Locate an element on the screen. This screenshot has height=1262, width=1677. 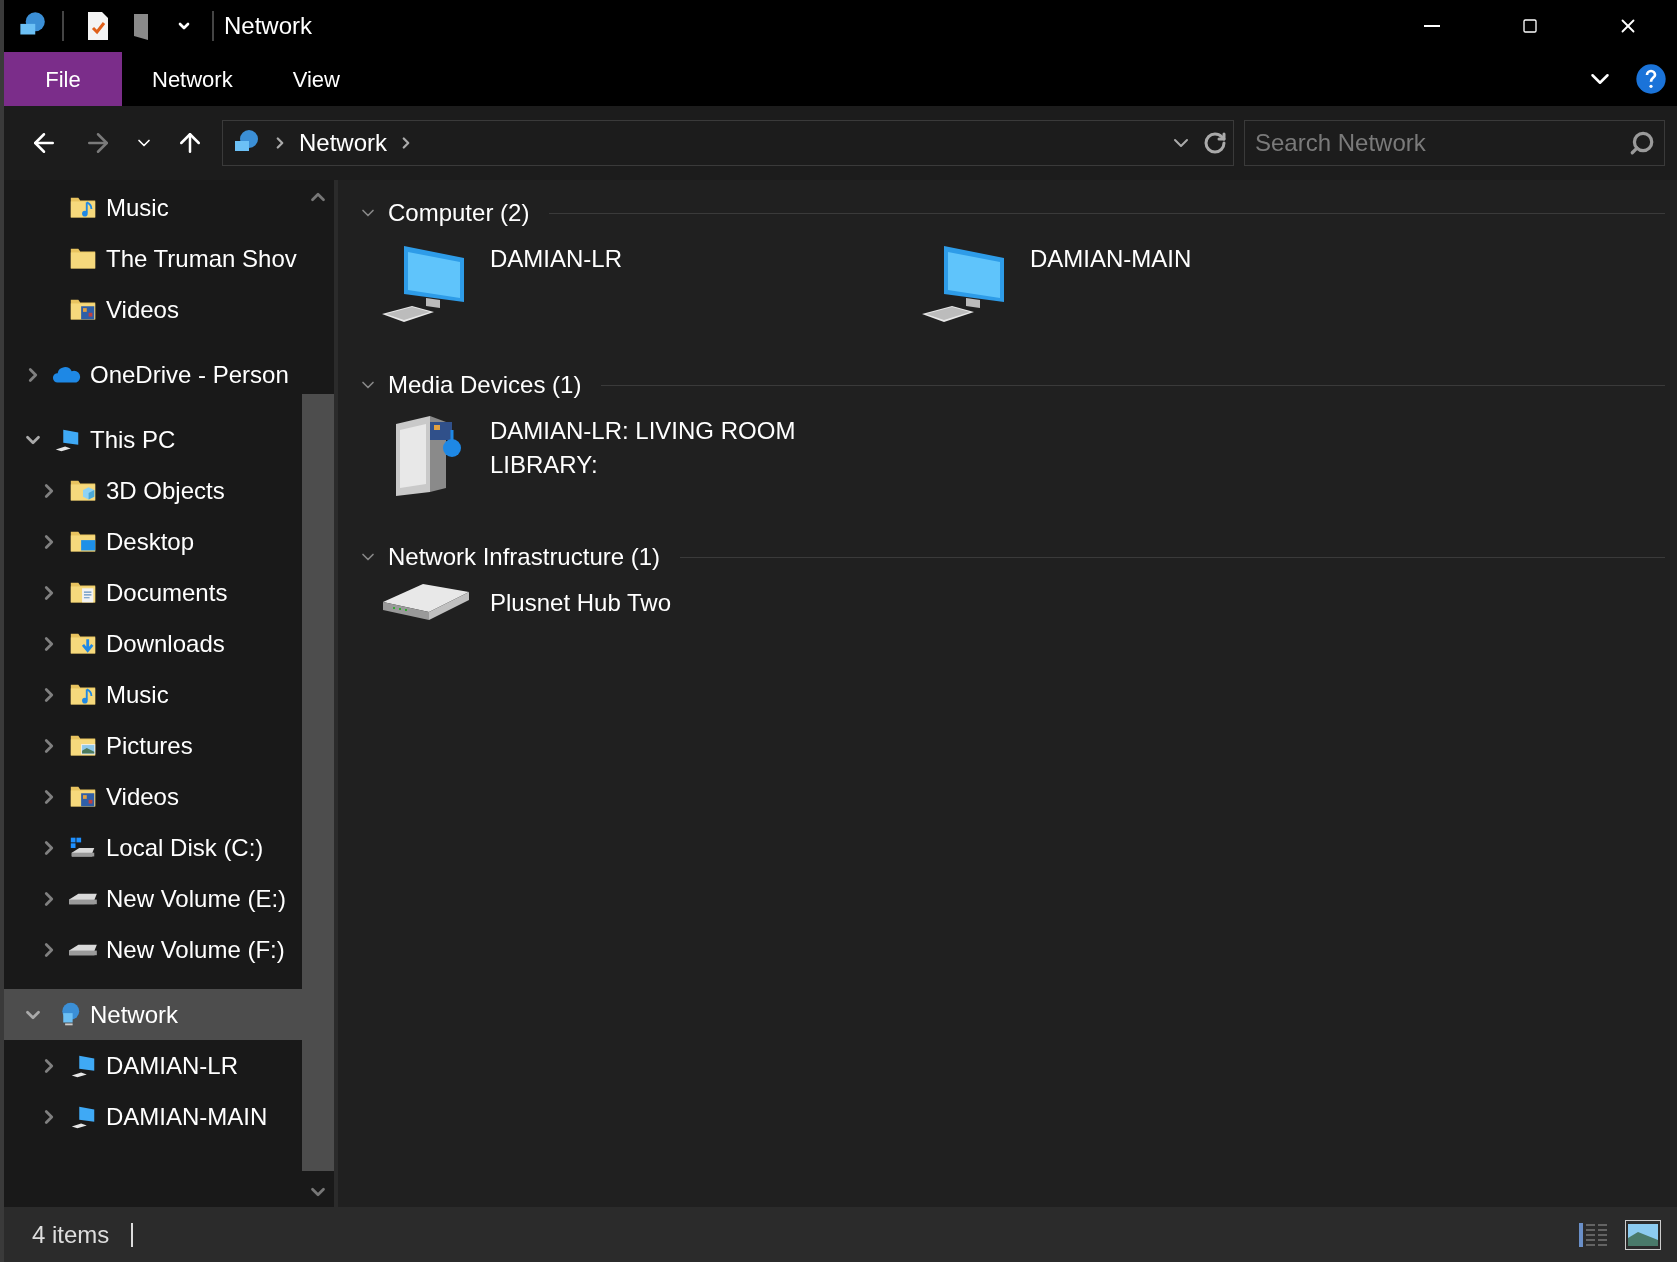
tree-item: Local Disk (C:) is located at coordinates (153, 847).